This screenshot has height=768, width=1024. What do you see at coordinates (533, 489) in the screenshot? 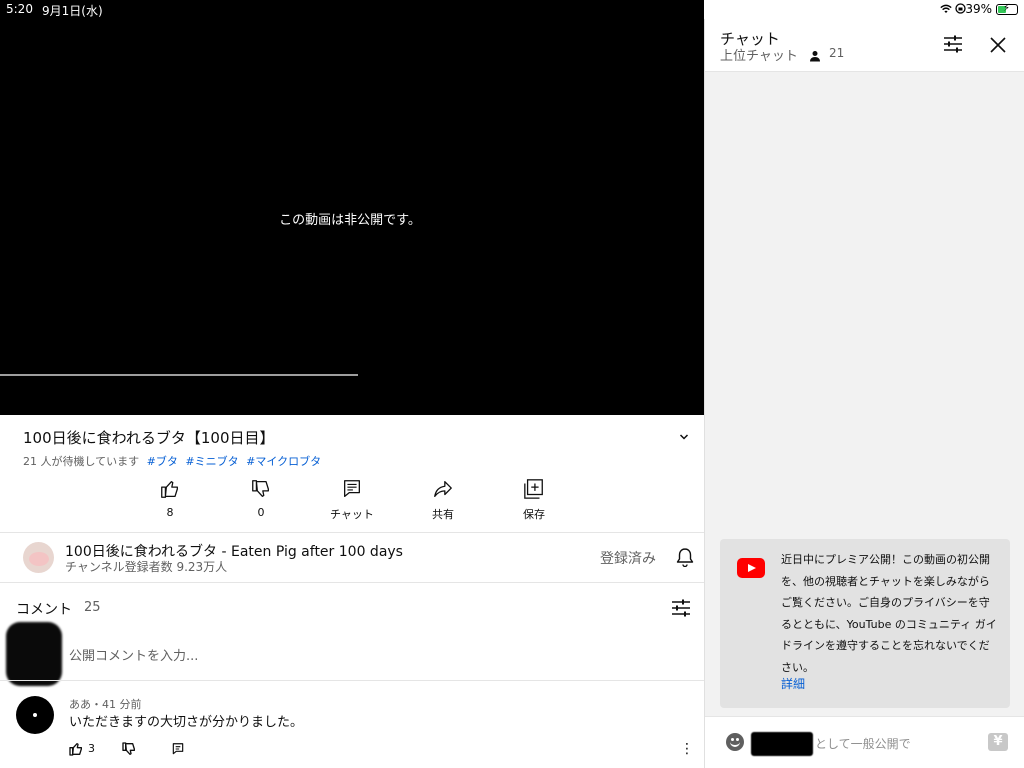
I see `add-to-playlist-icon` at bounding box center [533, 489].